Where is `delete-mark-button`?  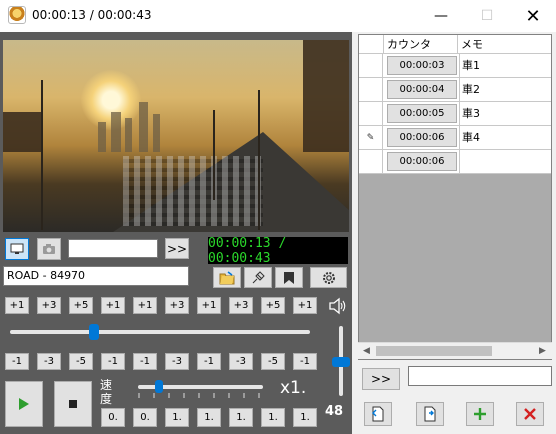 delete-mark-button is located at coordinates (530, 414).